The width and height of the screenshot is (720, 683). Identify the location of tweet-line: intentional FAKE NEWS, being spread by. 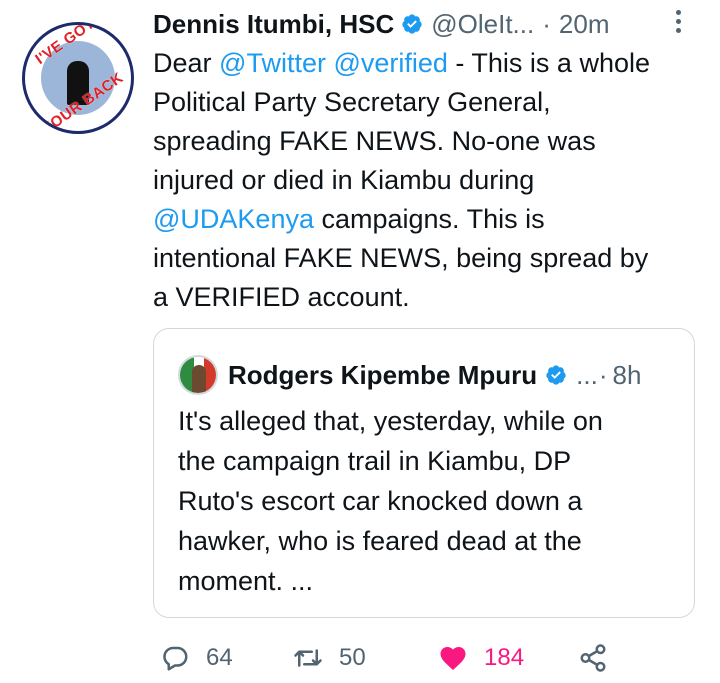
(401, 258).